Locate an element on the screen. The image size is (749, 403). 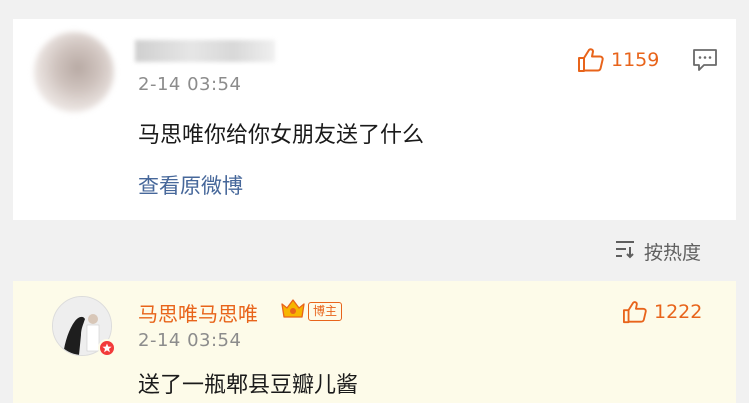
sort-label: 按热度 is located at coordinates (673, 253).